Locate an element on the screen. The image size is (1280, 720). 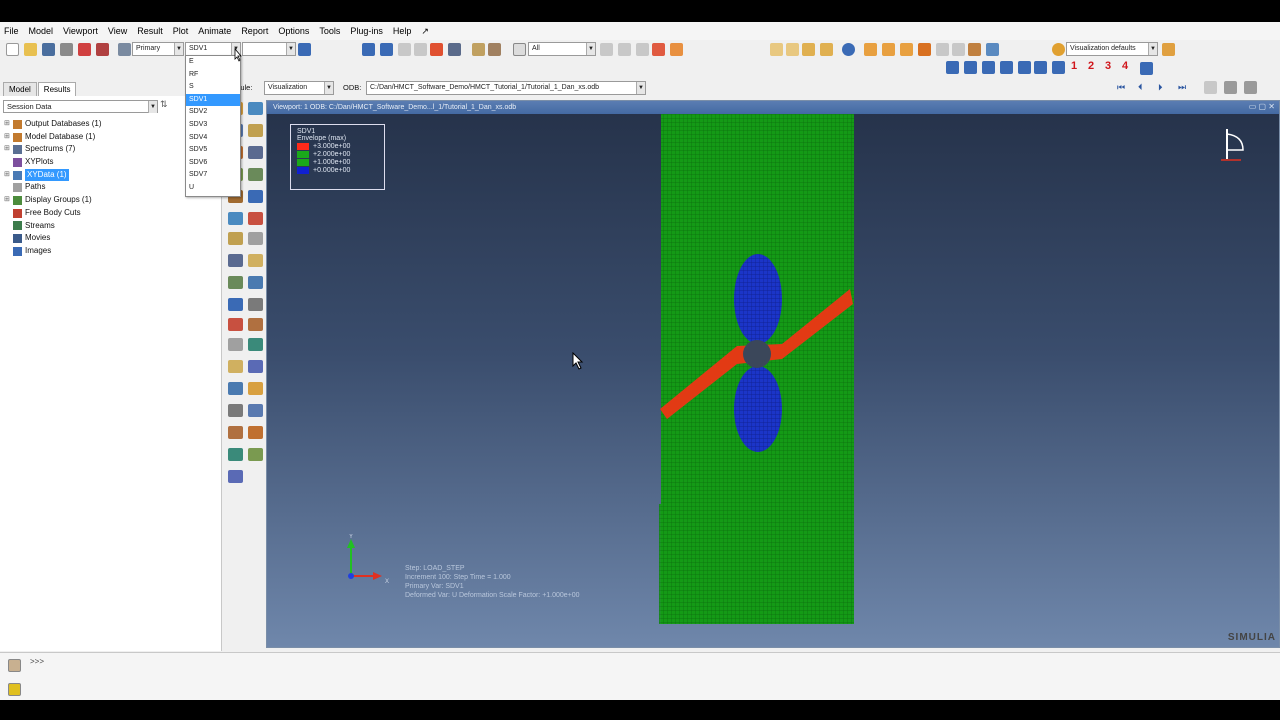
tree-item: Paths is located at coordinates (52, 187).